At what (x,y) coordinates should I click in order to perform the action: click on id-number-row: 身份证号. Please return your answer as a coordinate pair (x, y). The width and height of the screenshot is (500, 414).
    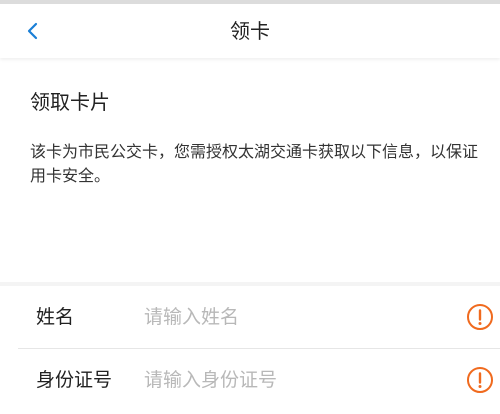
    Looking at the image, I should click on (259, 379).